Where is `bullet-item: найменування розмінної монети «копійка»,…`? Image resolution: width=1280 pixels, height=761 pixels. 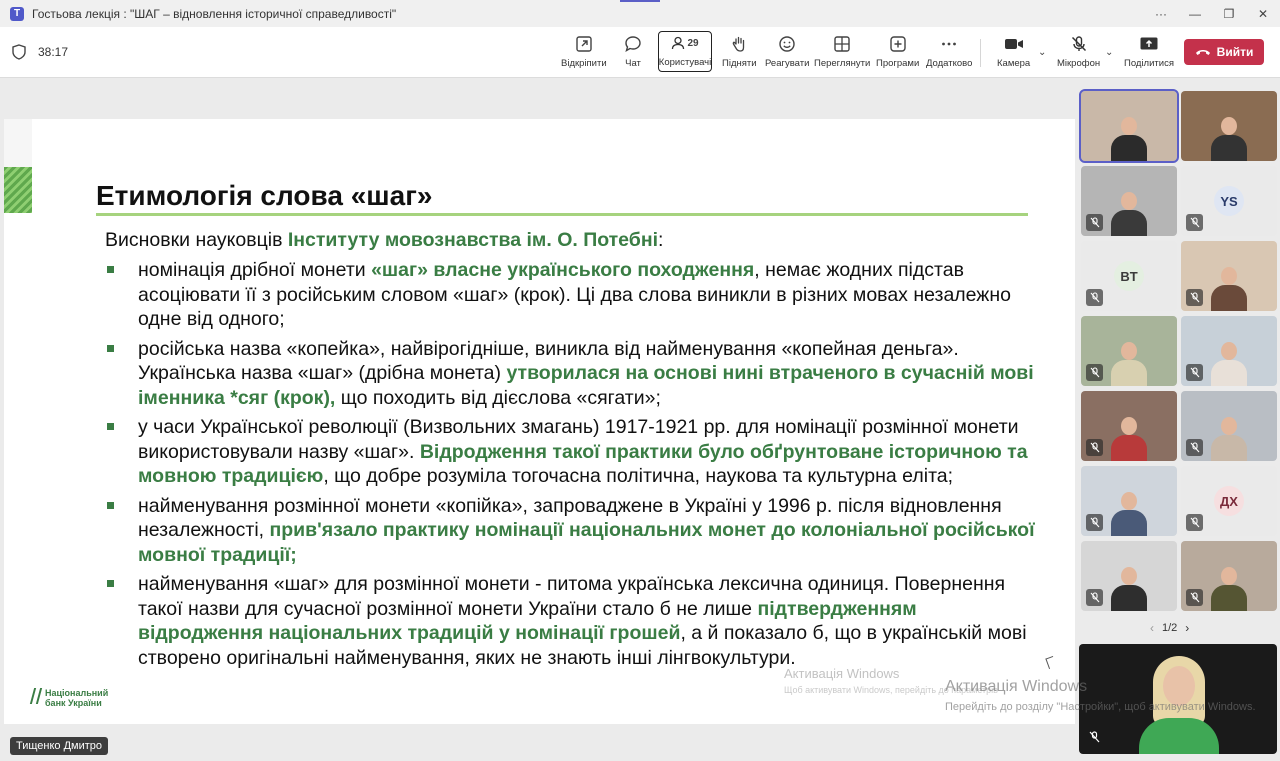 bullet-item: найменування розмінної монети «копійка»,… is located at coordinates (570, 531).